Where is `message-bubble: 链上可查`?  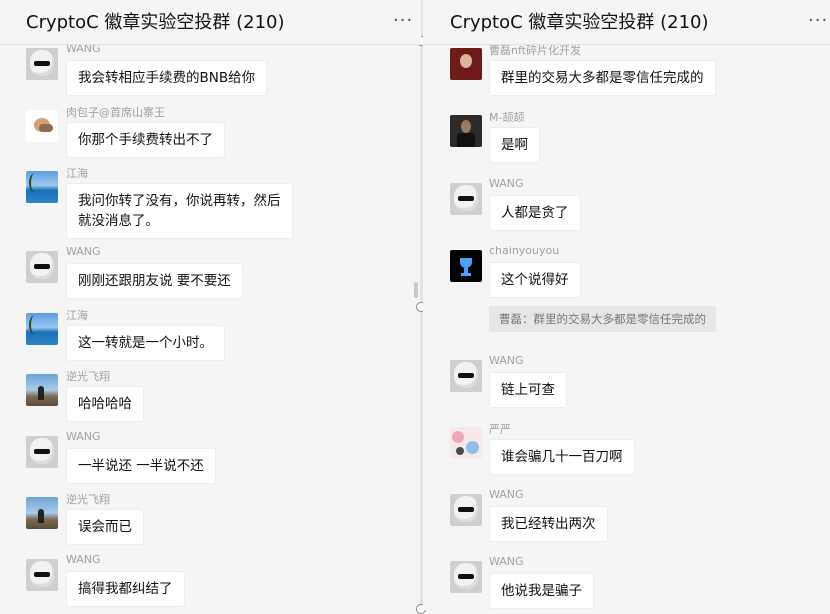 message-bubble: 链上可查 is located at coordinates (528, 390).